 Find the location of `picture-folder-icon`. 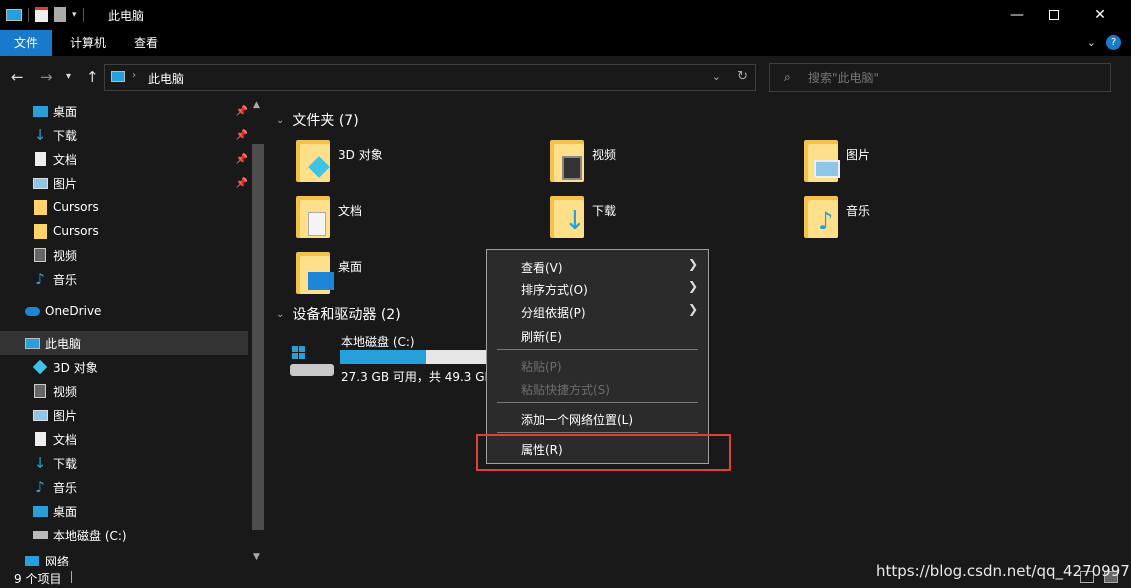

picture-folder-icon is located at coordinates (822, 161).